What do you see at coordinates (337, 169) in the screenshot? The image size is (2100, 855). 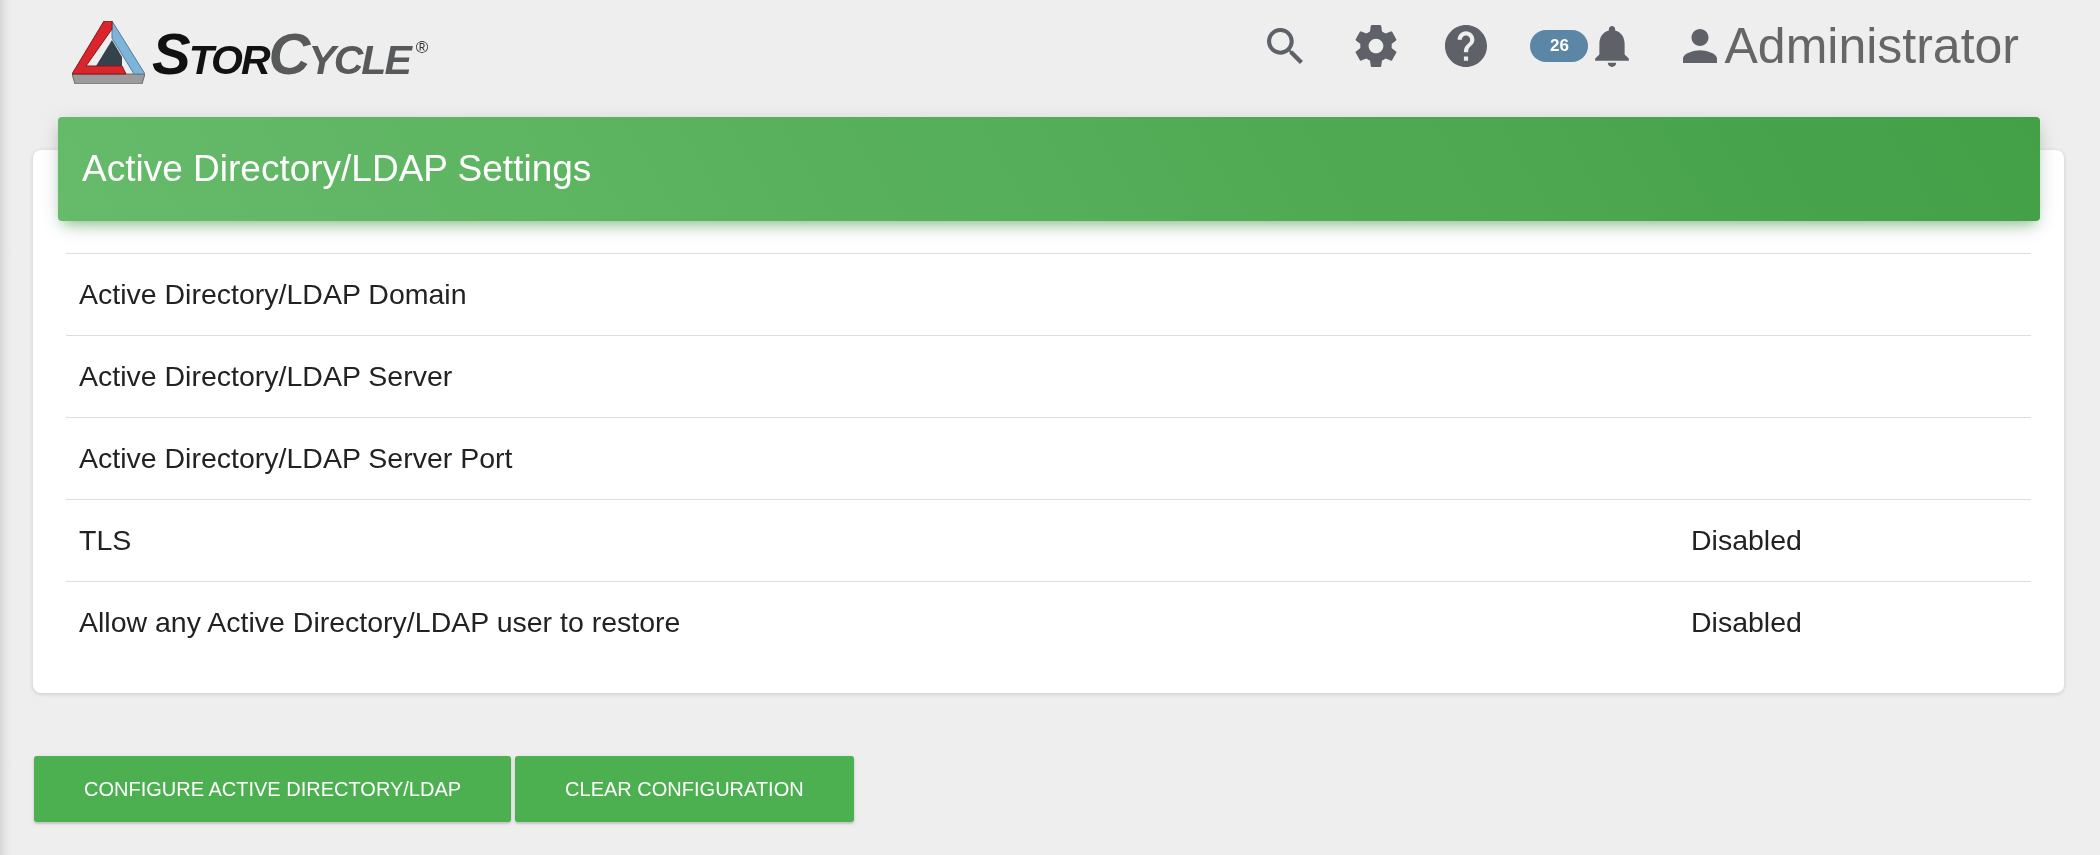 I see `card-title: Active Directory/LDAP Settings` at bounding box center [337, 169].